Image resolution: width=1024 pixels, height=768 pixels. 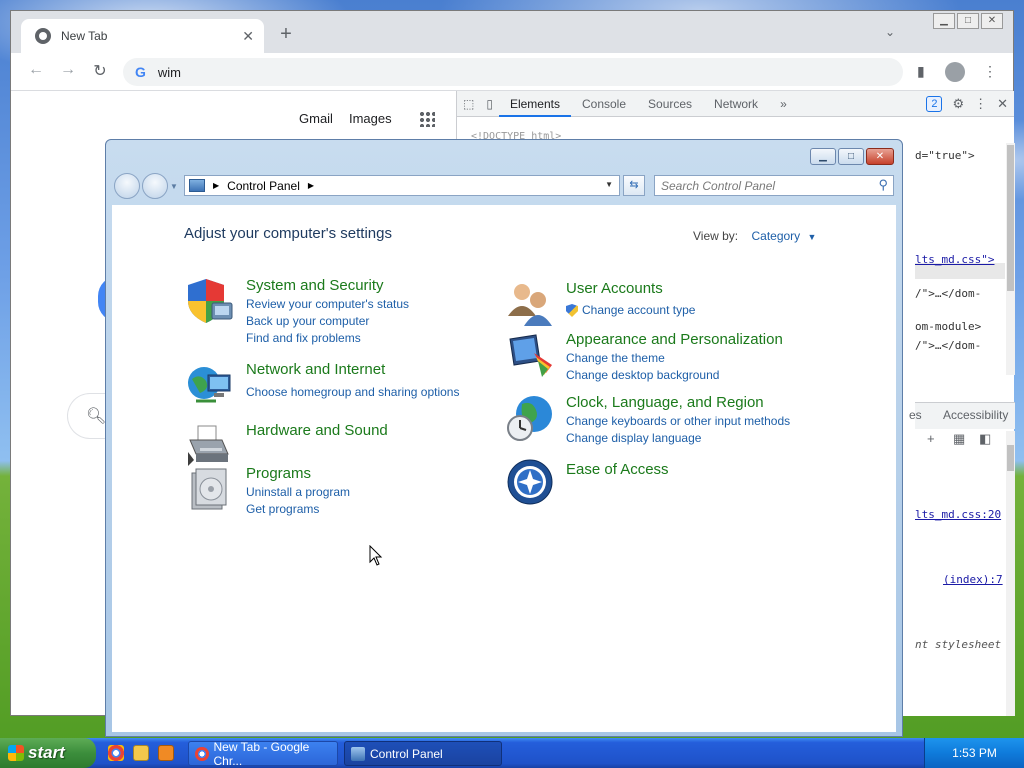 What do you see at coordinates (955, 72) in the screenshot?
I see `profile-avatar-icon` at bounding box center [955, 72].